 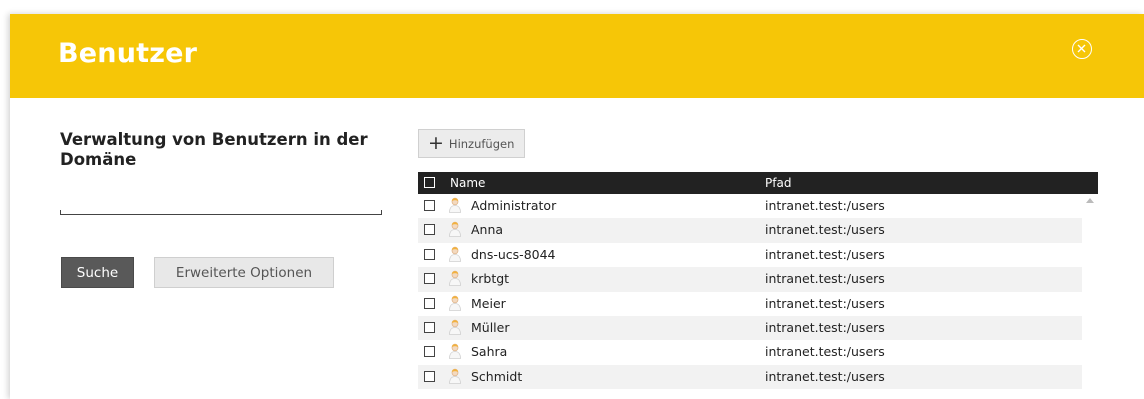 I want to click on user-name: krbtgt, so click(x=490, y=278).